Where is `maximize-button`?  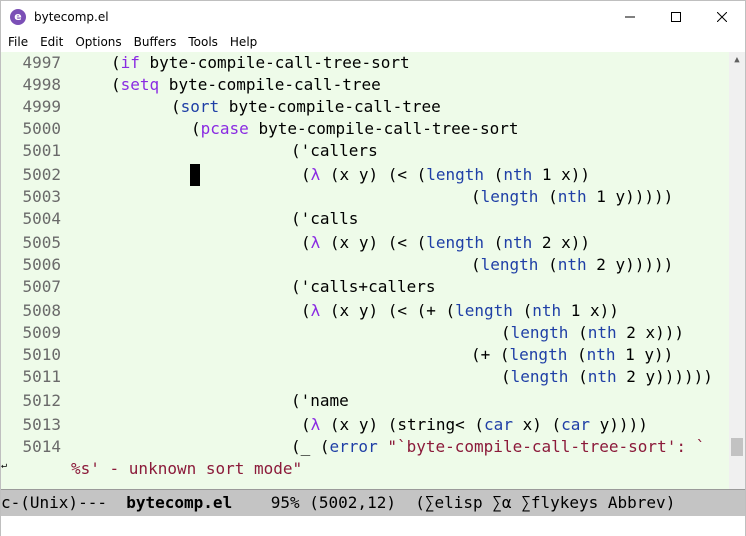 maximize-button is located at coordinates (676, 16).